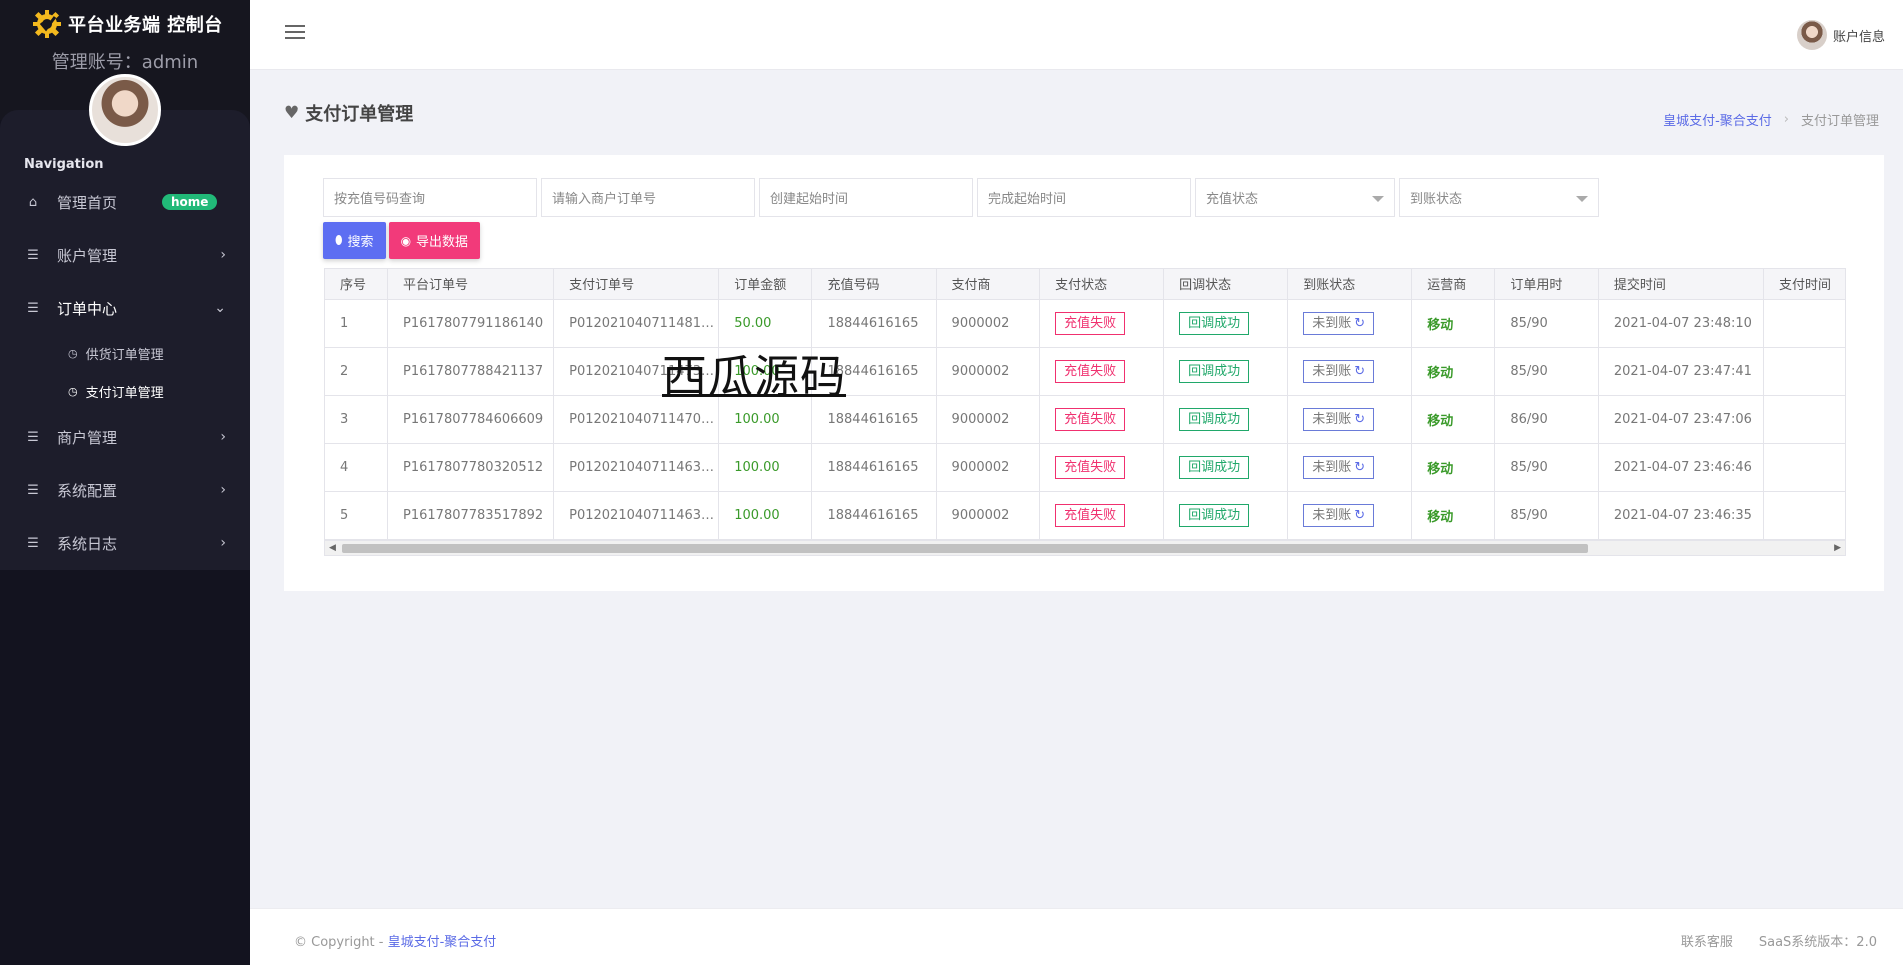 The width and height of the screenshot is (1903, 965). I want to click on cell-submit-time: 2021-04-07 23:46:46, so click(1681, 467).